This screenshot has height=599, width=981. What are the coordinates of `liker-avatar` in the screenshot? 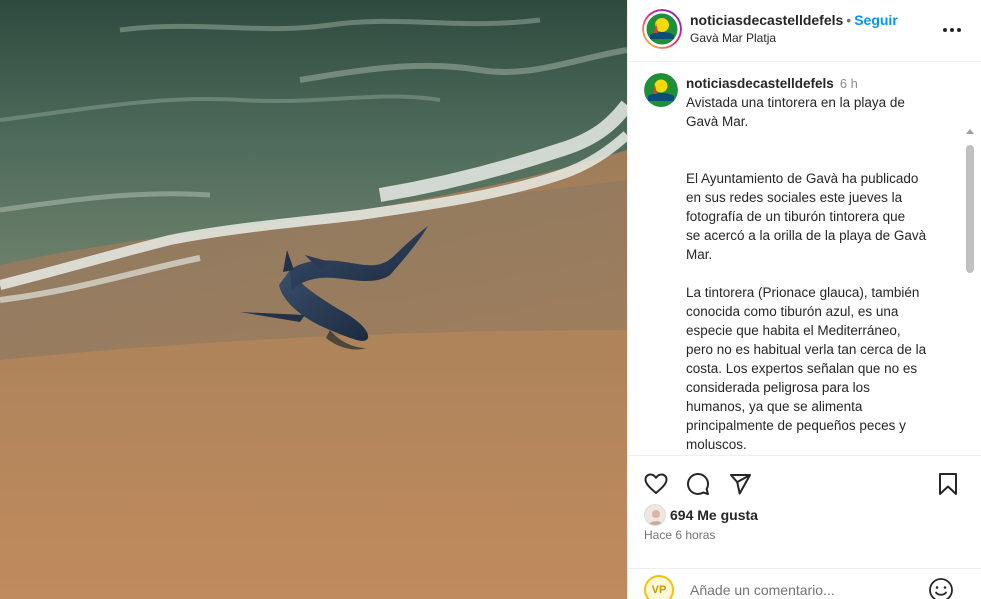 It's located at (655, 515).